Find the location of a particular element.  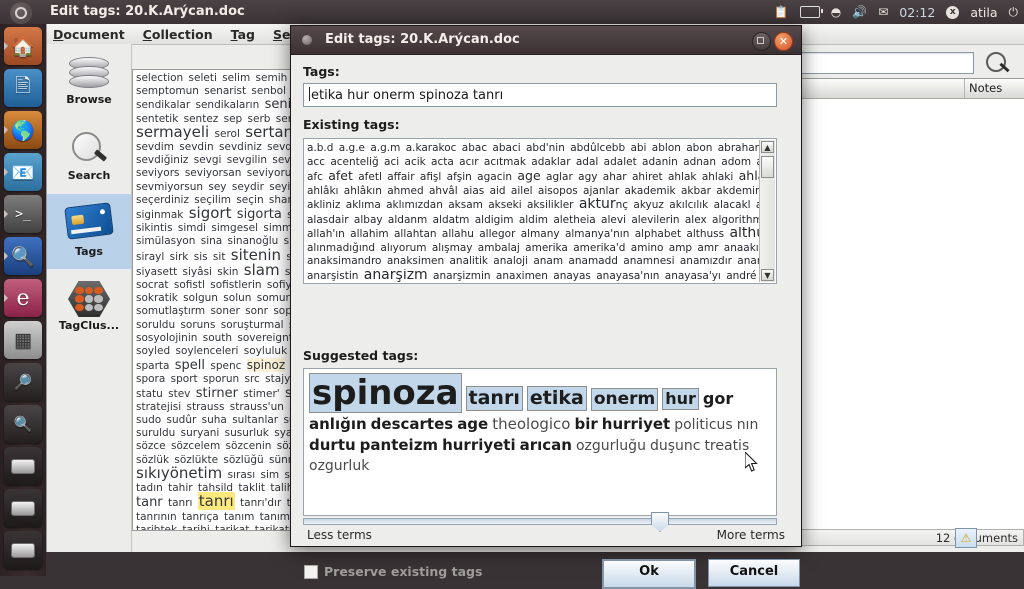

preserve-existing-tags-checkbox: Preserve existing tags is located at coordinates (393, 571).